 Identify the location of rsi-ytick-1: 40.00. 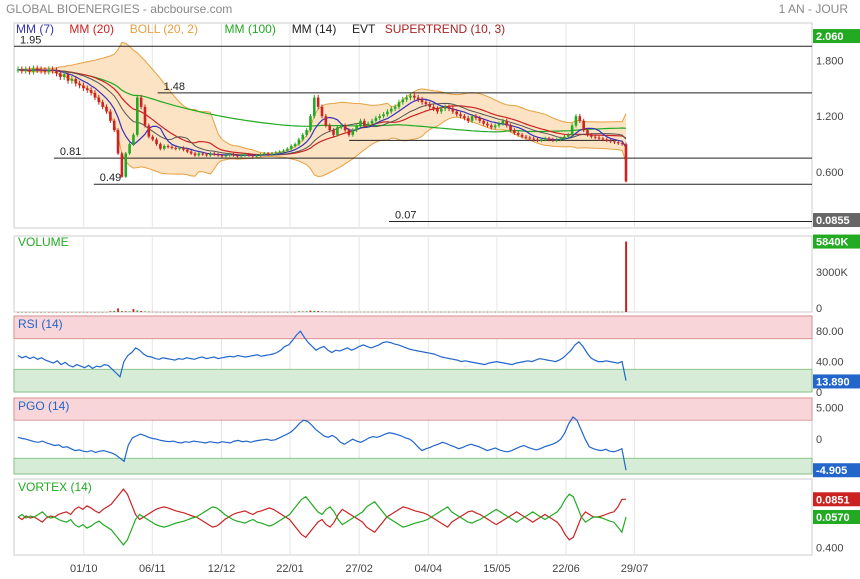
(830, 363).